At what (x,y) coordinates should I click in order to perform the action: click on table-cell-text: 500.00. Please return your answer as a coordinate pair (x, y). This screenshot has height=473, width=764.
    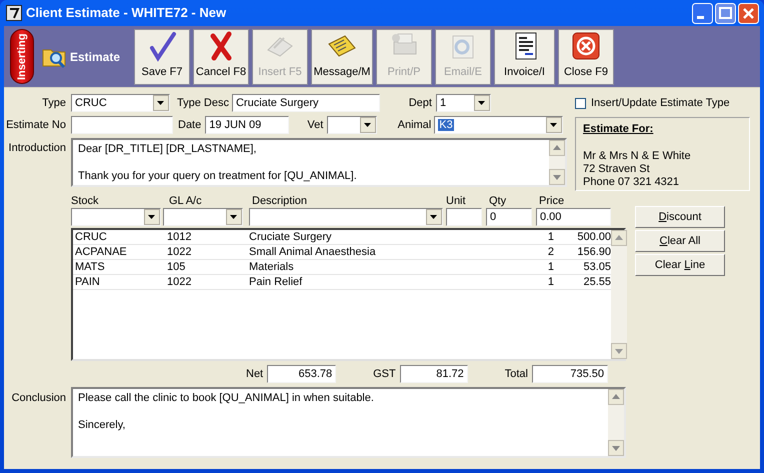
    Looking at the image, I should click on (593, 237).